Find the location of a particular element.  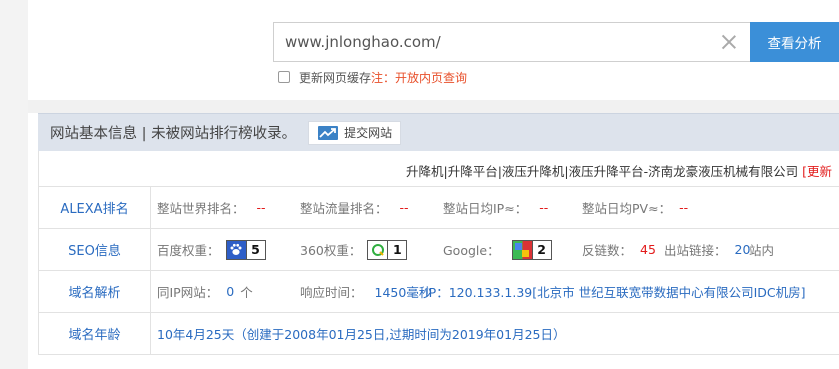

site-title-text: 升降机|升降平台|液压升降机|液压升降平台-济南龙豪液压机械有限公司 is located at coordinates (602, 171).